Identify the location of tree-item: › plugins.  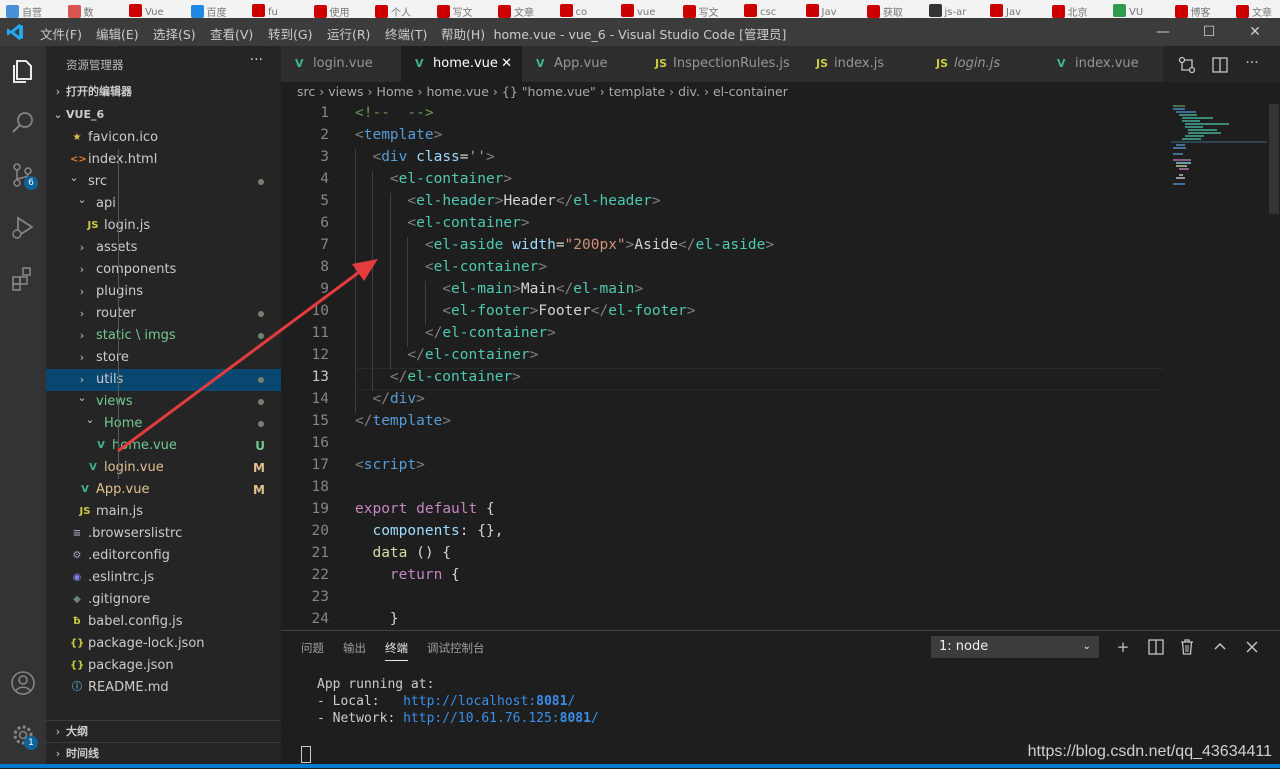
(163, 292).